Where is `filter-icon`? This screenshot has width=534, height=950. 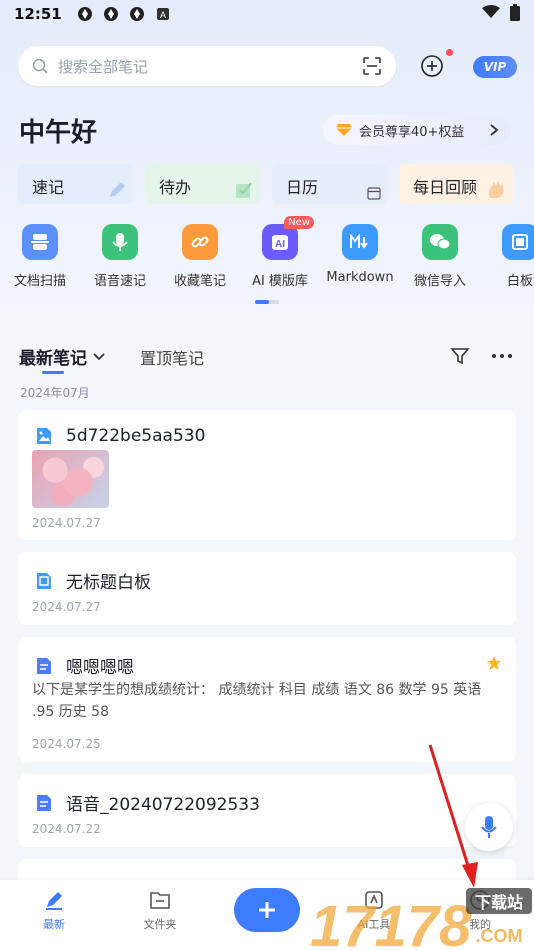 filter-icon is located at coordinates (460, 356).